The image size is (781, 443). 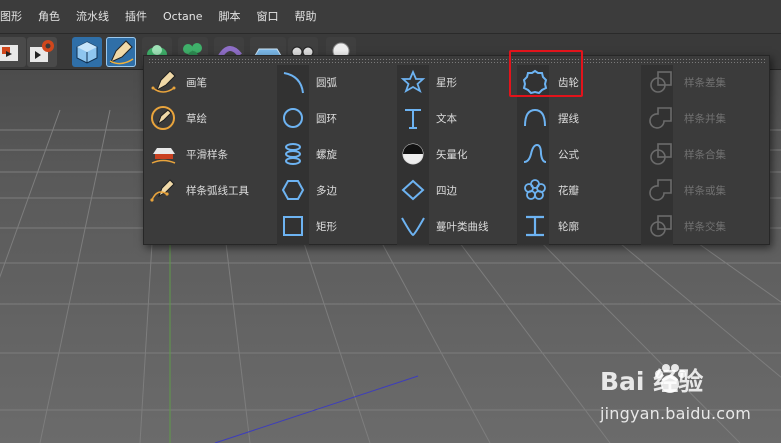 I want to click on spline-and-icon, so click(x=661, y=154).